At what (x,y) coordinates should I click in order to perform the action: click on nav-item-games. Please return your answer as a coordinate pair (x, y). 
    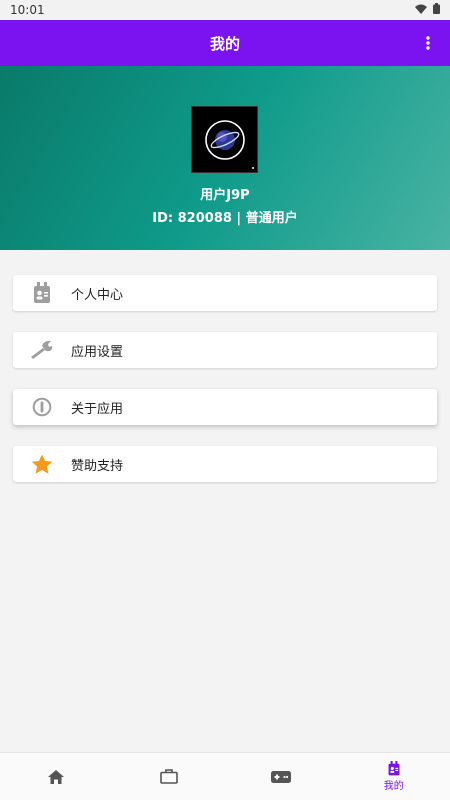
    Looking at the image, I should click on (281, 776).